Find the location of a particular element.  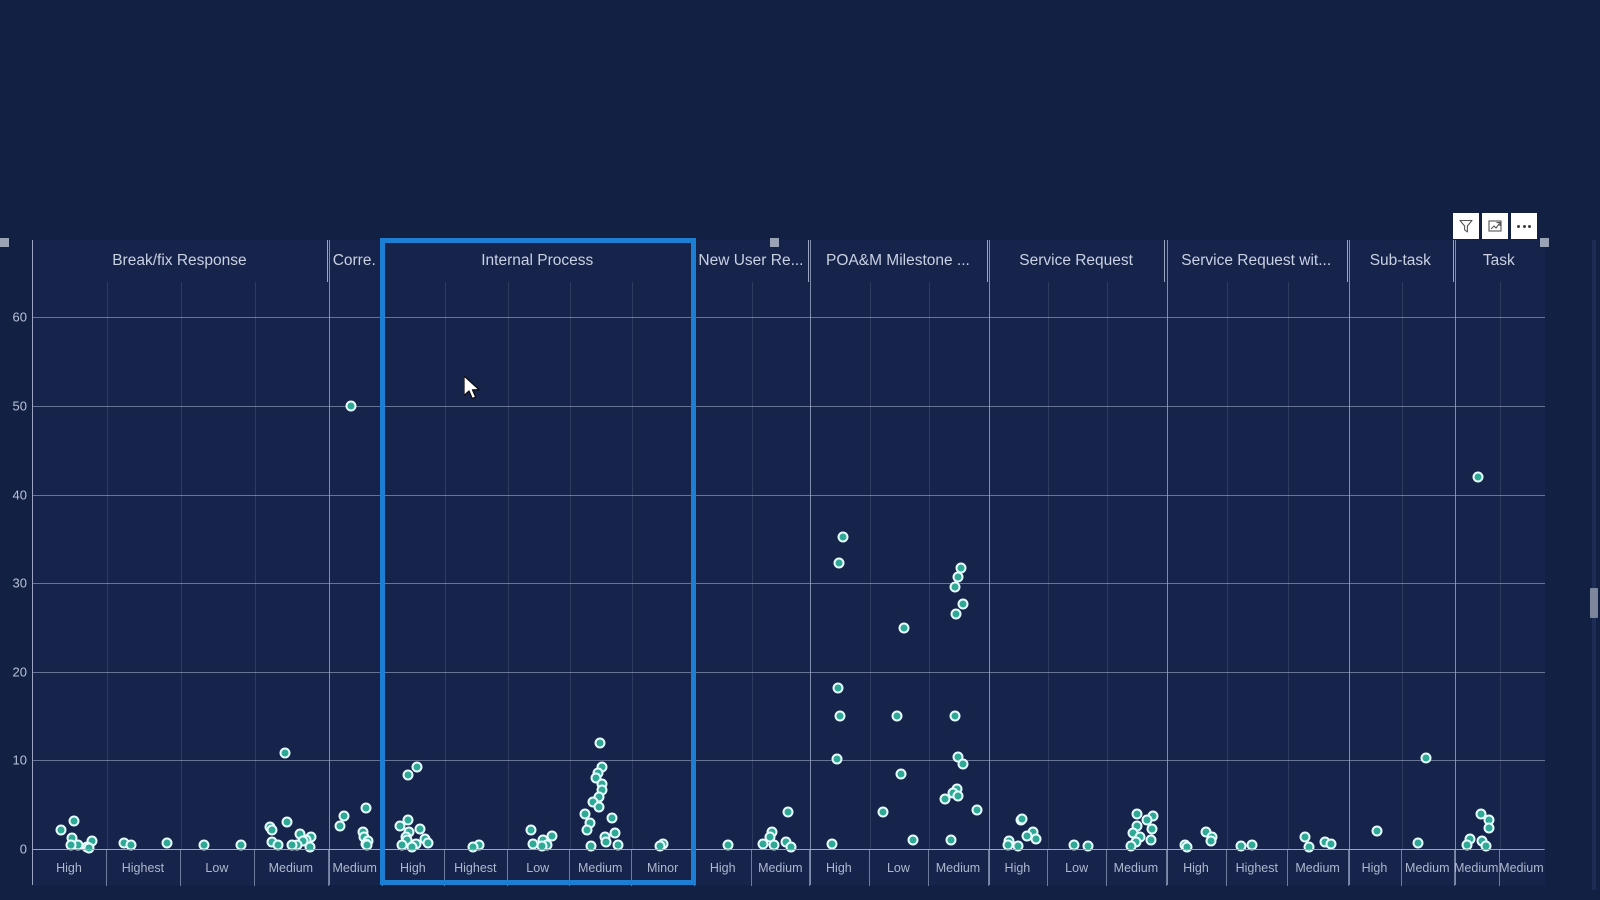

issue-type-header: Corre. is located at coordinates (355, 261).